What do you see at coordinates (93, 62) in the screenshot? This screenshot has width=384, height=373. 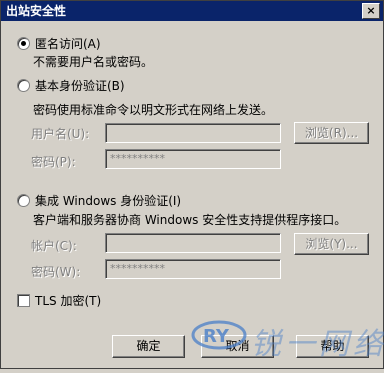 I see `anonymous-description: 不需要用户名或密码。` at bounding box center [93, 62].